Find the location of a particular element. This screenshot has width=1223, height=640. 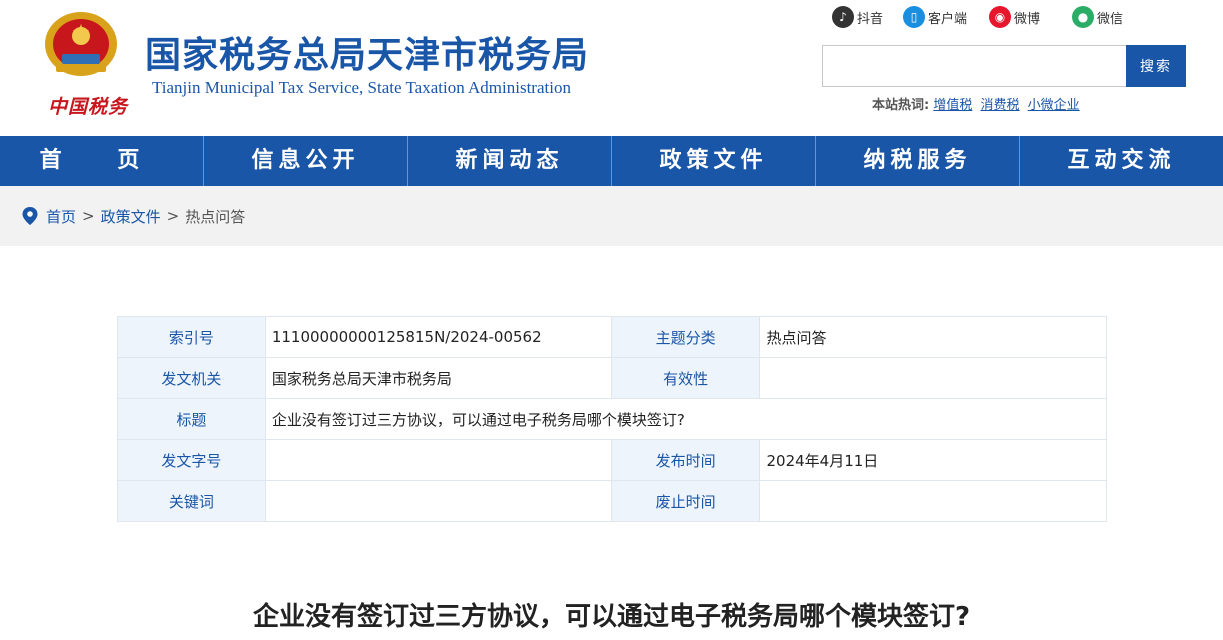

breadcrumb-current: 热点问答 is located at coordinates (215, 216).